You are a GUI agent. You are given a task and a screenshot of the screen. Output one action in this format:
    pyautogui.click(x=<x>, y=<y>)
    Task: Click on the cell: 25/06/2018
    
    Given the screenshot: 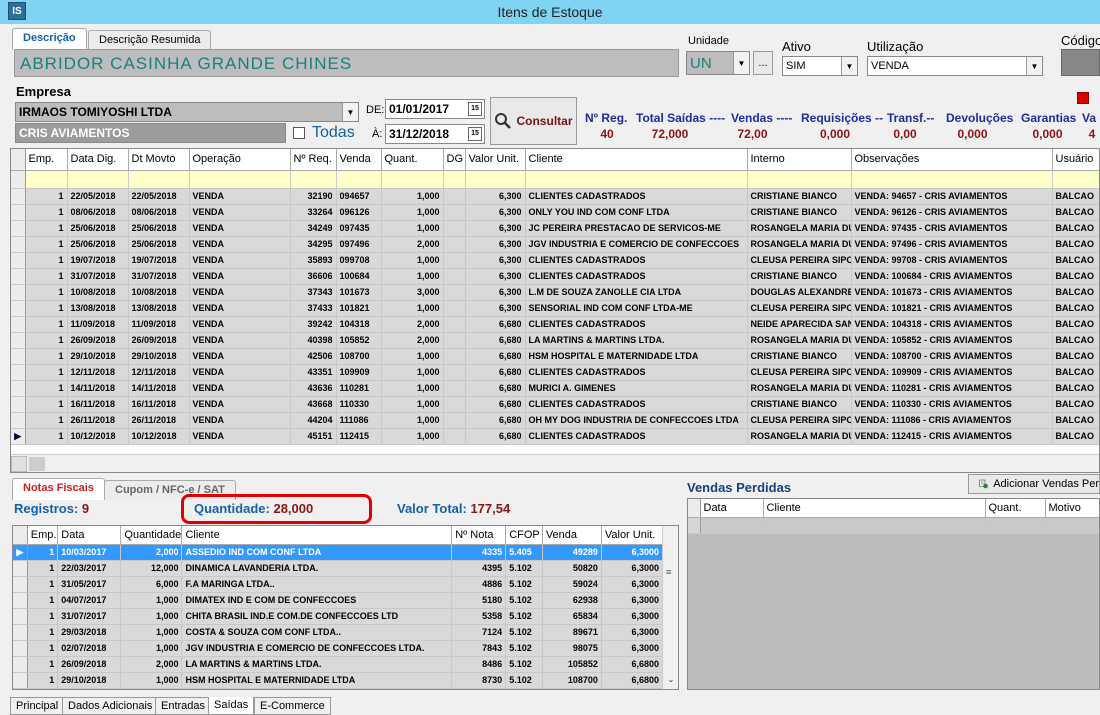 What is the action you would take?
    pyautogui.click(x=98, y=228)
    